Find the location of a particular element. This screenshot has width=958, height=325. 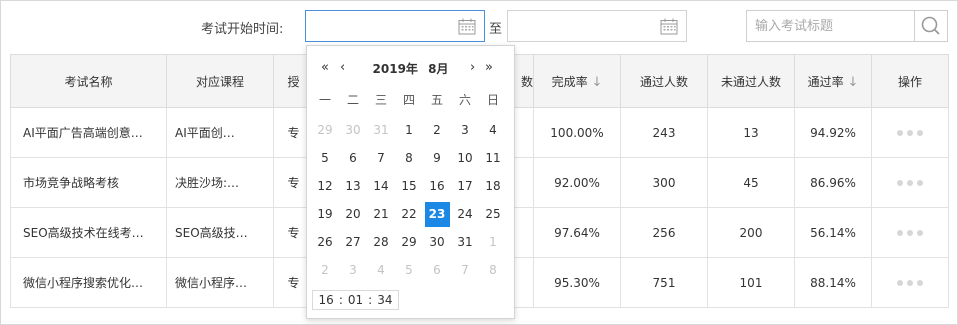

cell-pass-rate: 94.92% is located at coordinates (833, 132).